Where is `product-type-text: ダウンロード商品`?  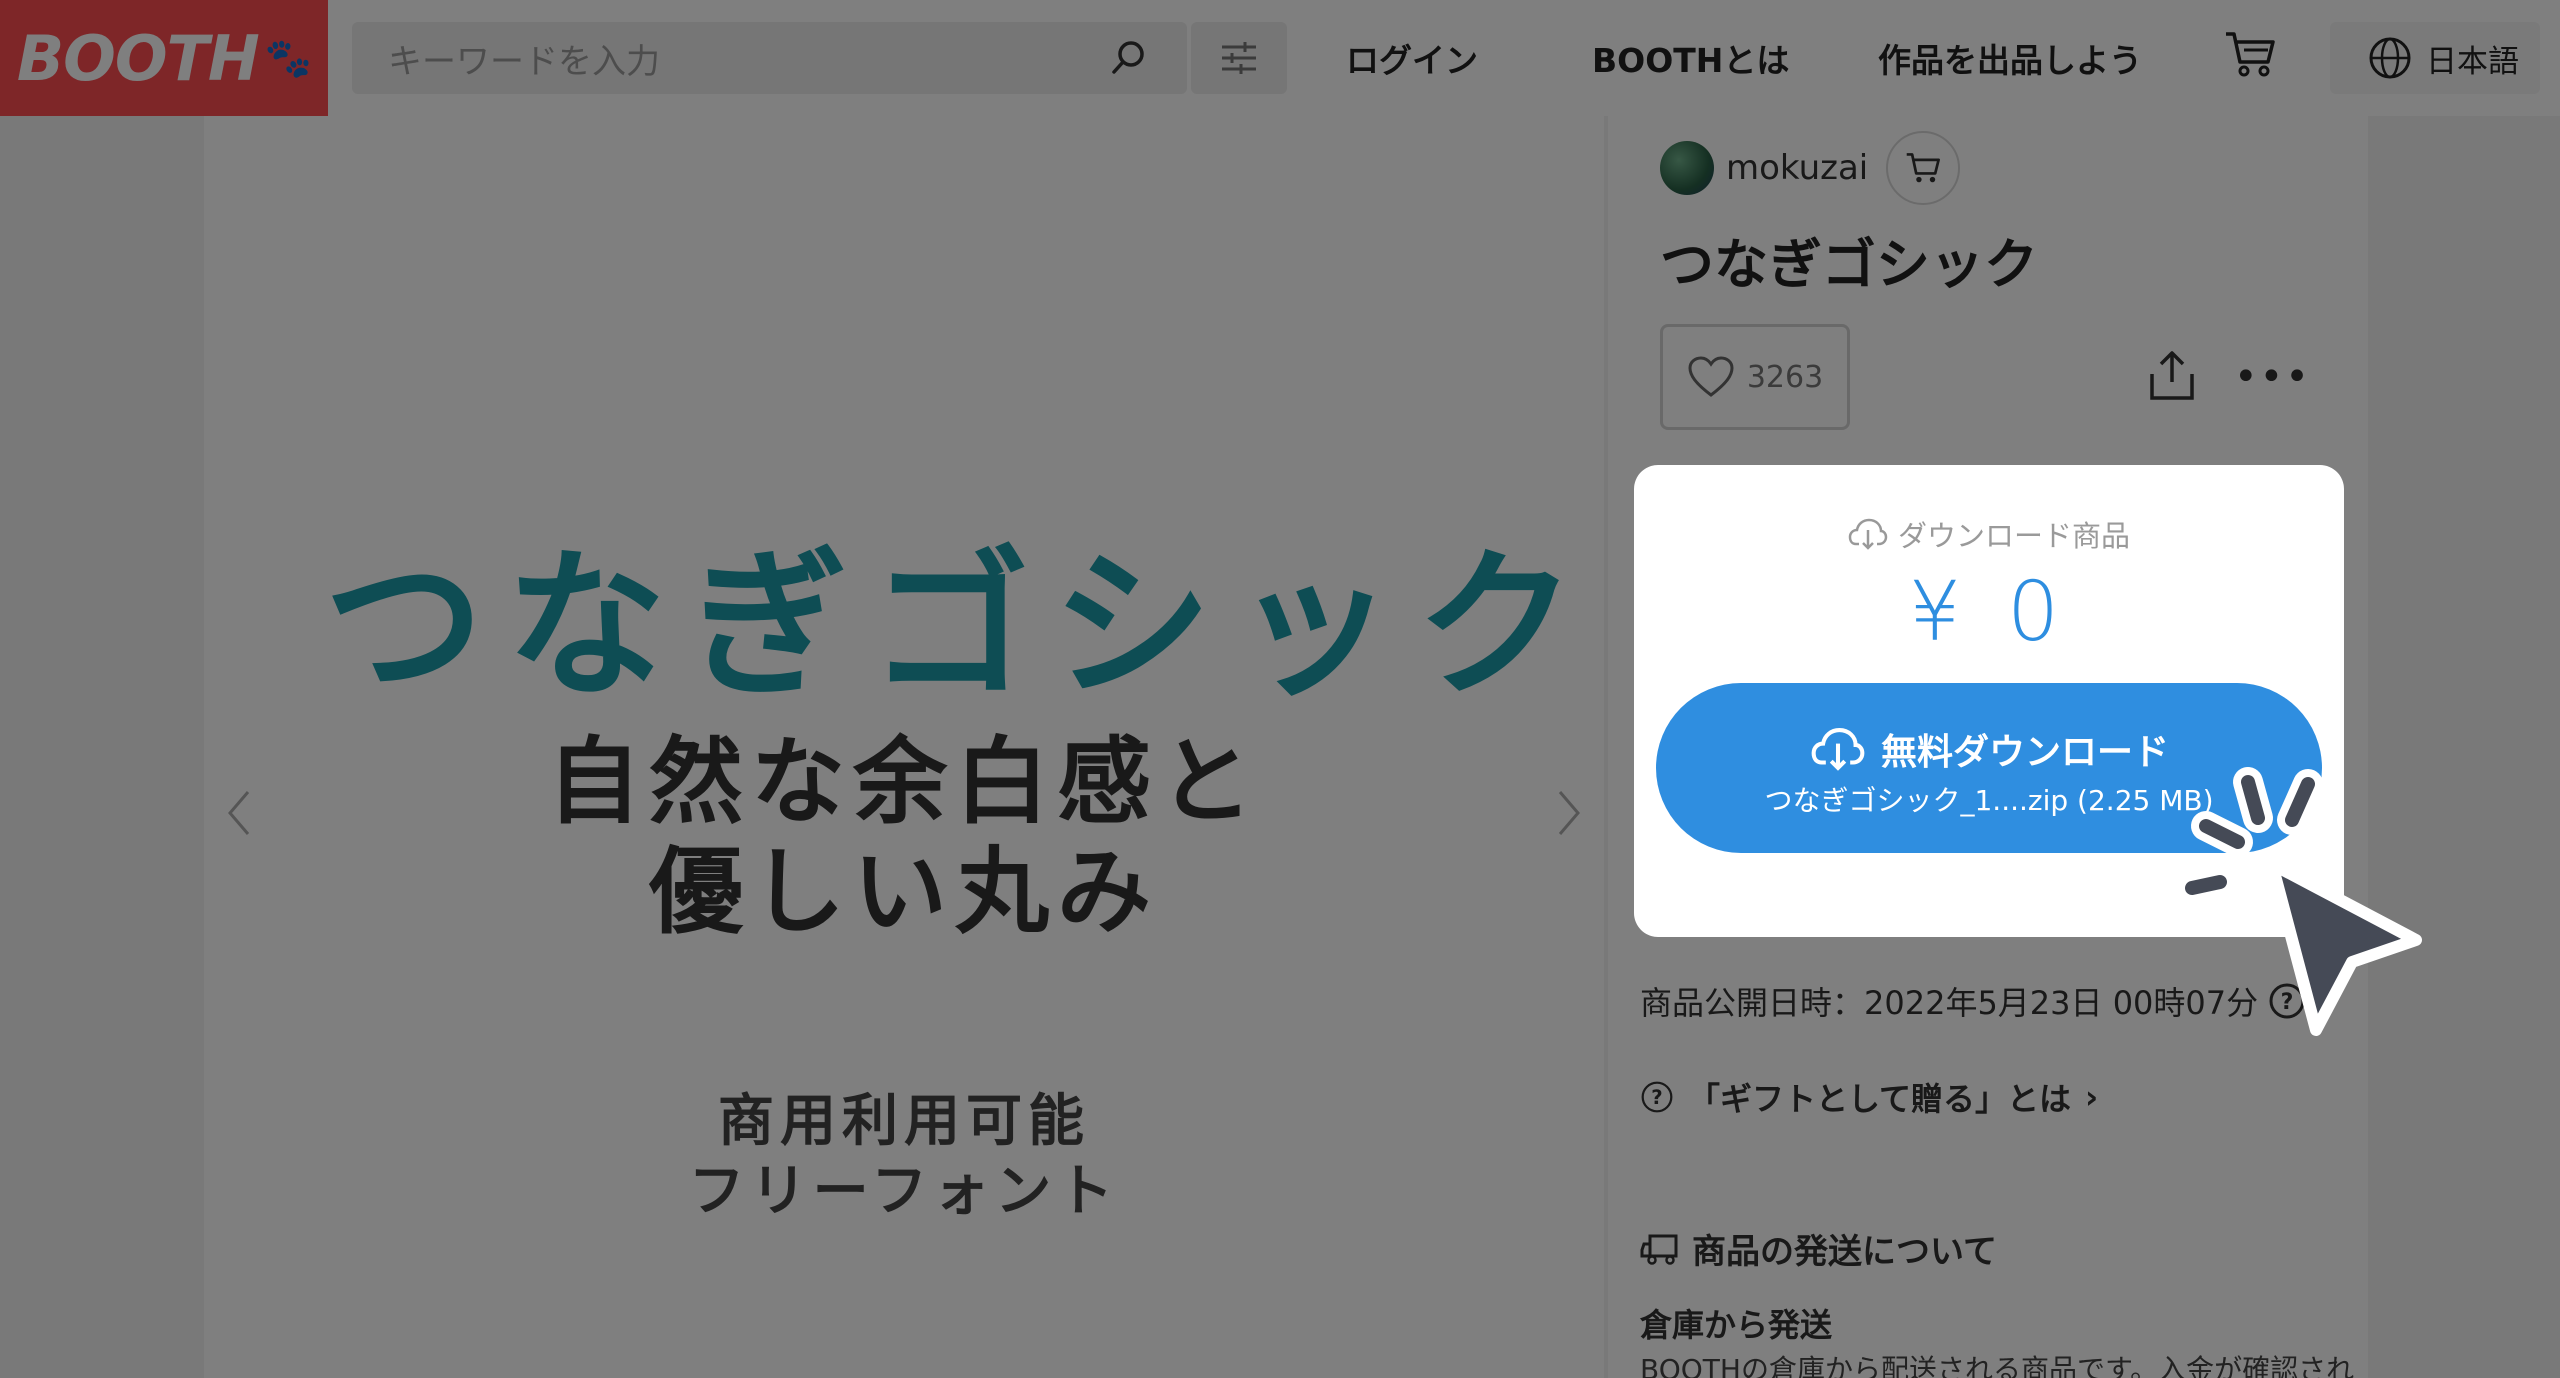
product-type-text: ダウンロード商品 is located at coordinates (2013, 536).